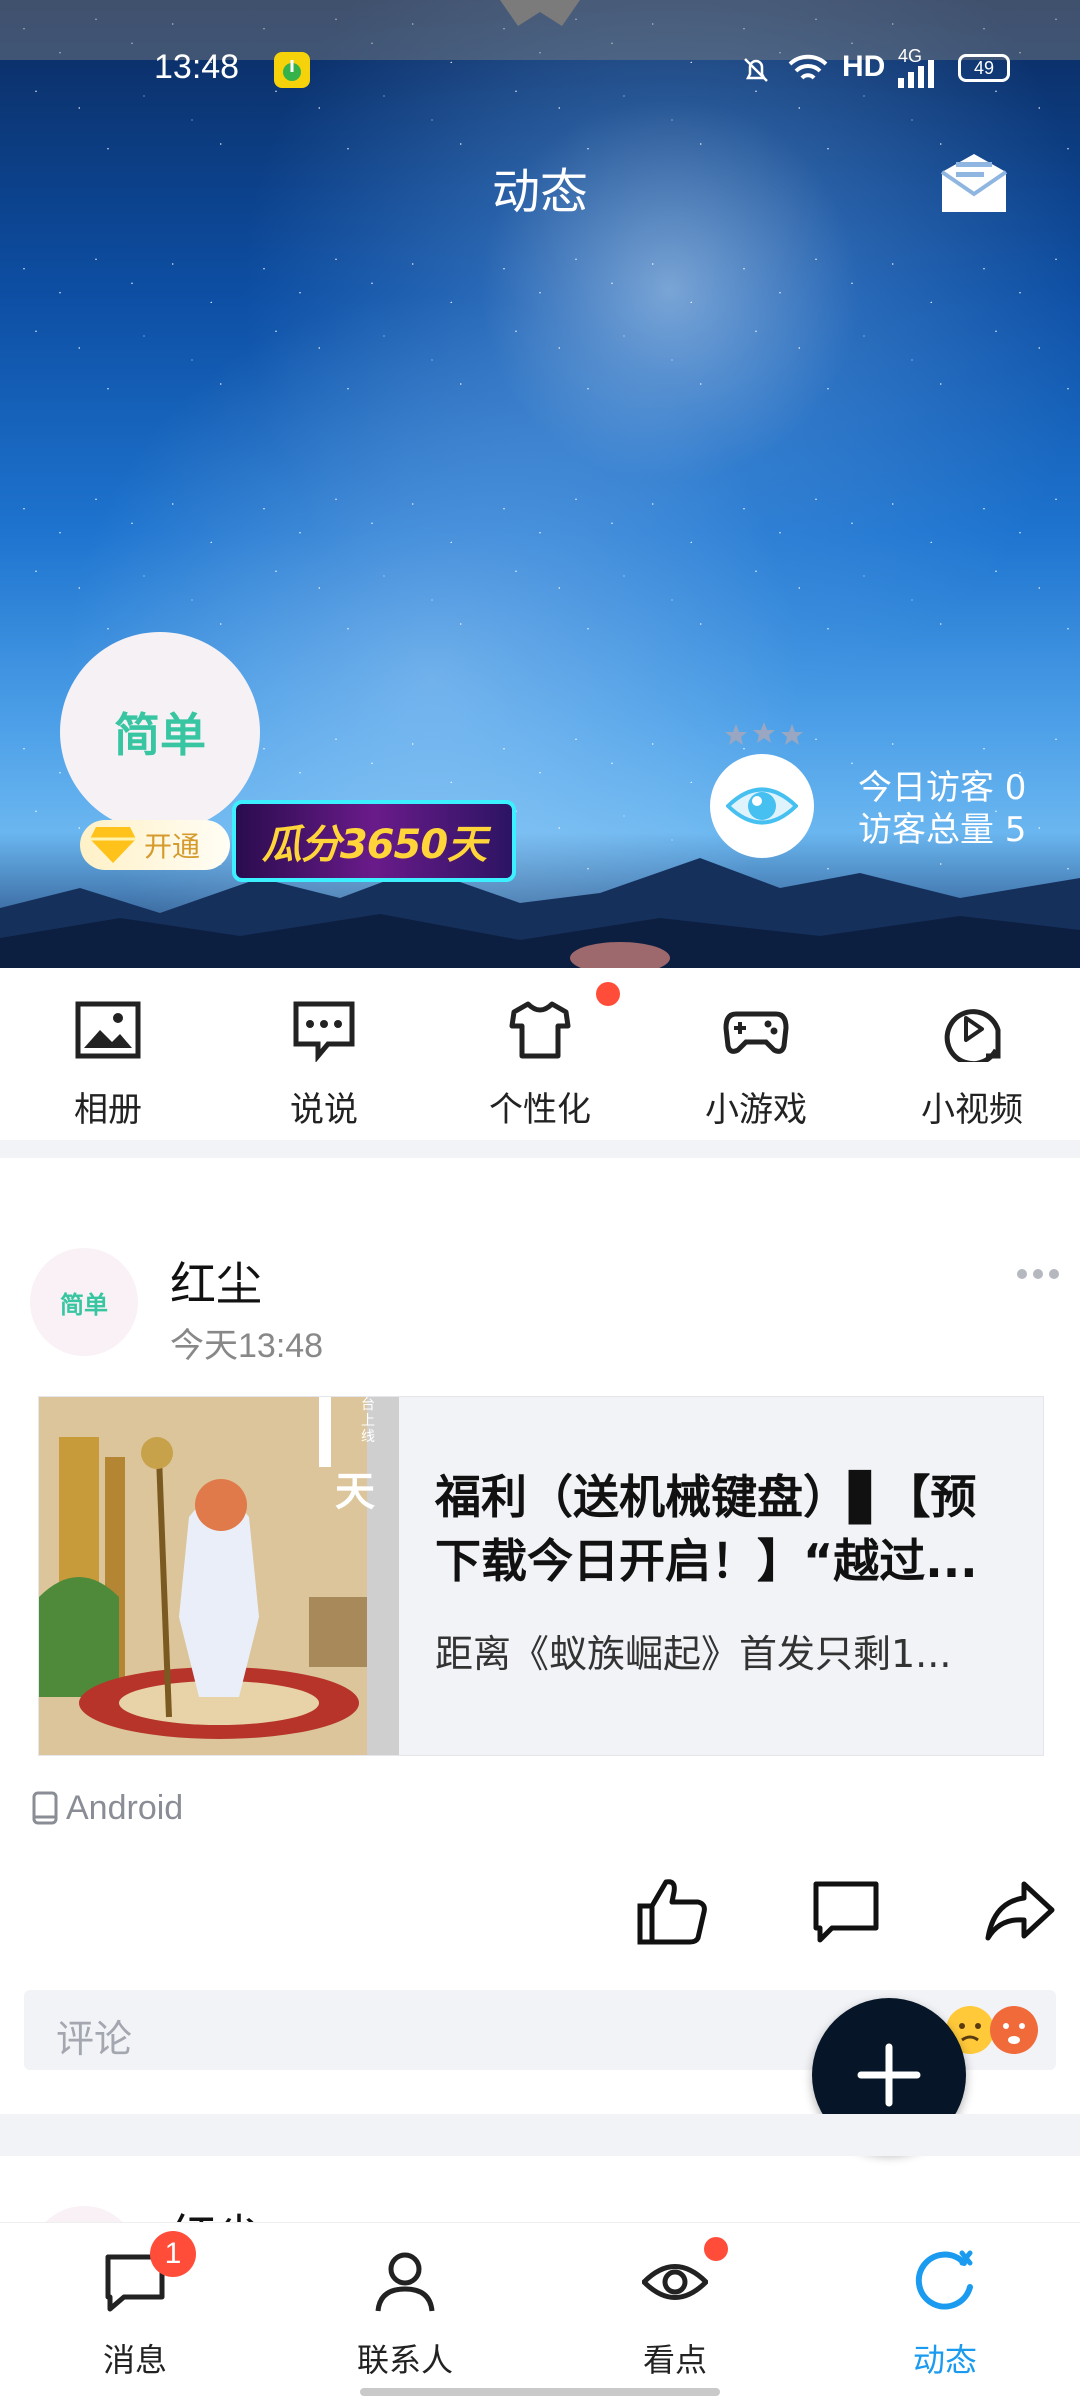 The image size is (1080, 2401). What do you see at coordinates (45, 1808) in the screenshot?
I see `phone-icon` at bounding box center [45, 1808].